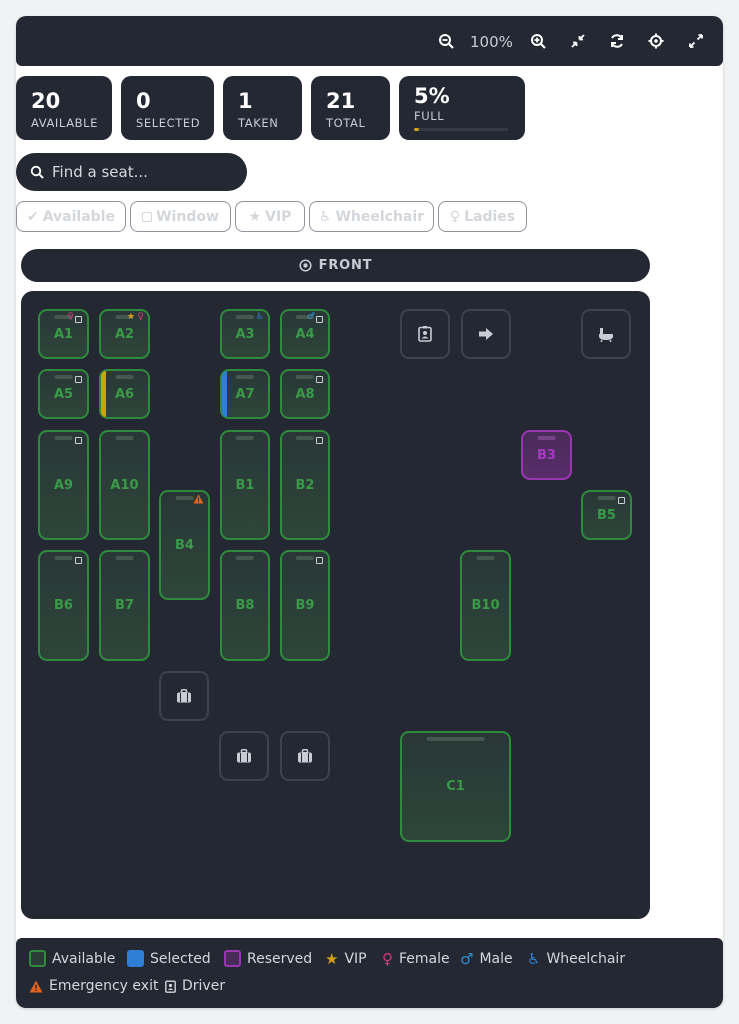  What do you see at coordinates (371, 216) in the screenshot?
I see `filter-wheelchair: ♿ Wheelchair` at bounding box center [371, 216].